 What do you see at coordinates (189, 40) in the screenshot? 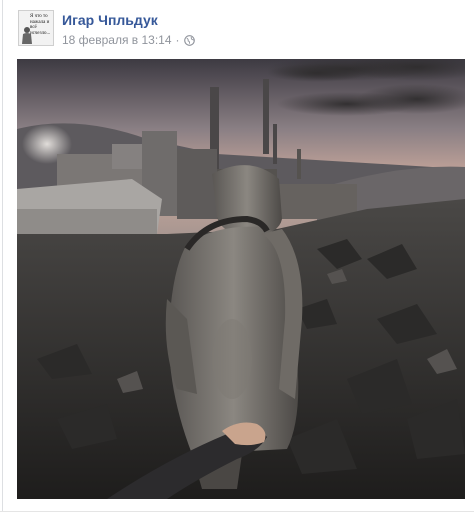
I see `globe-icon` at bounding box center [189, 40].